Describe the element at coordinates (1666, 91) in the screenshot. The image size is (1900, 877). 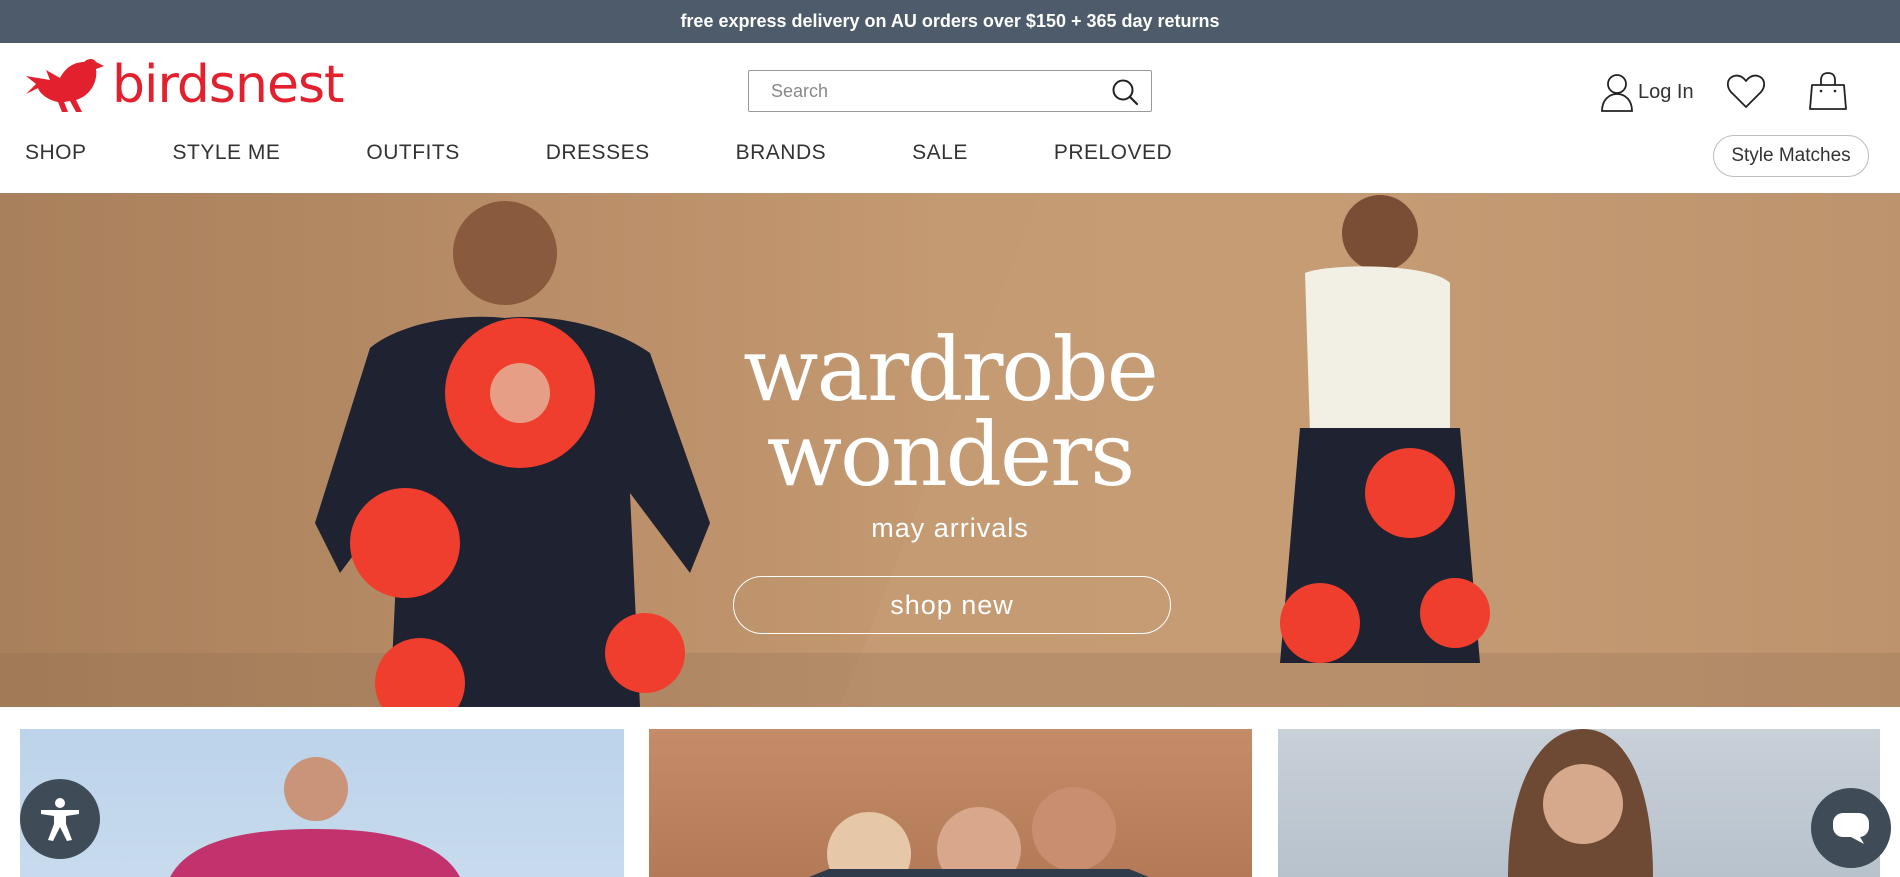
I see `login-label: Log In` at that location.